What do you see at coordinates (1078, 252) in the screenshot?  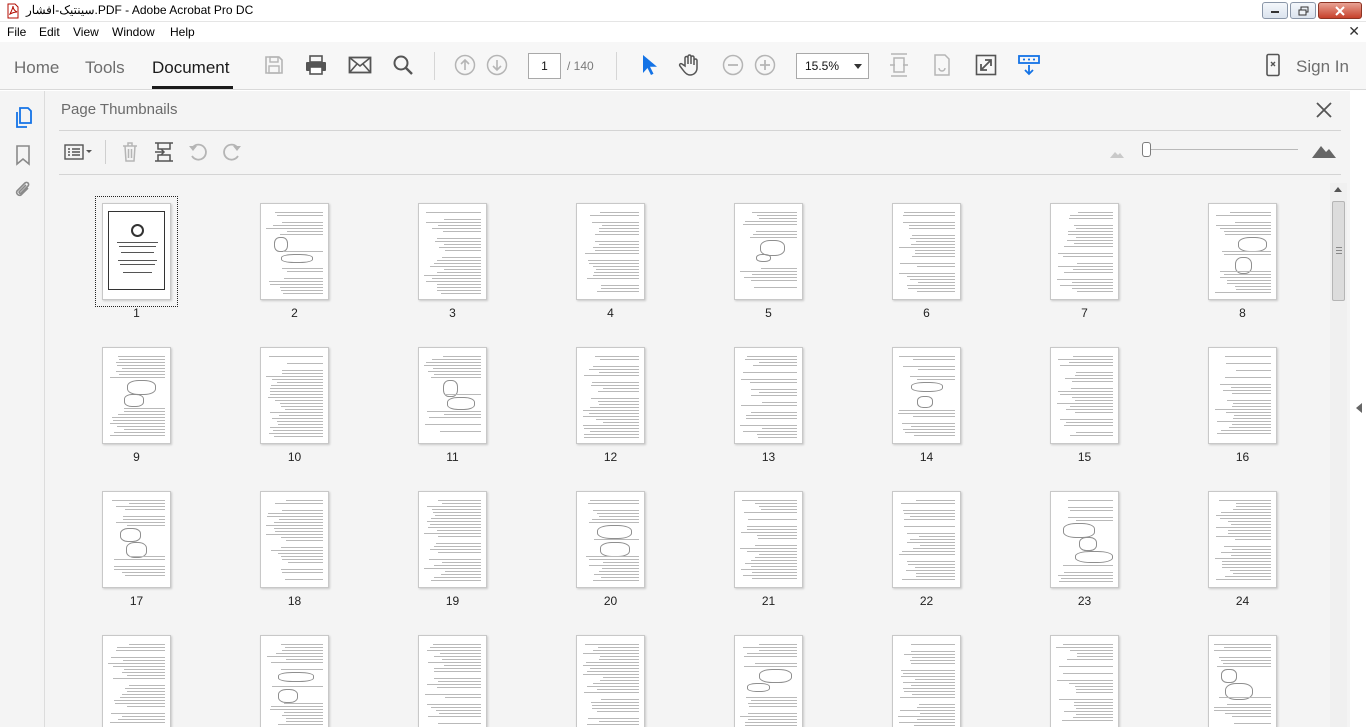 I see `page-thumbnail: 7` at bounding box center [1078, 252].